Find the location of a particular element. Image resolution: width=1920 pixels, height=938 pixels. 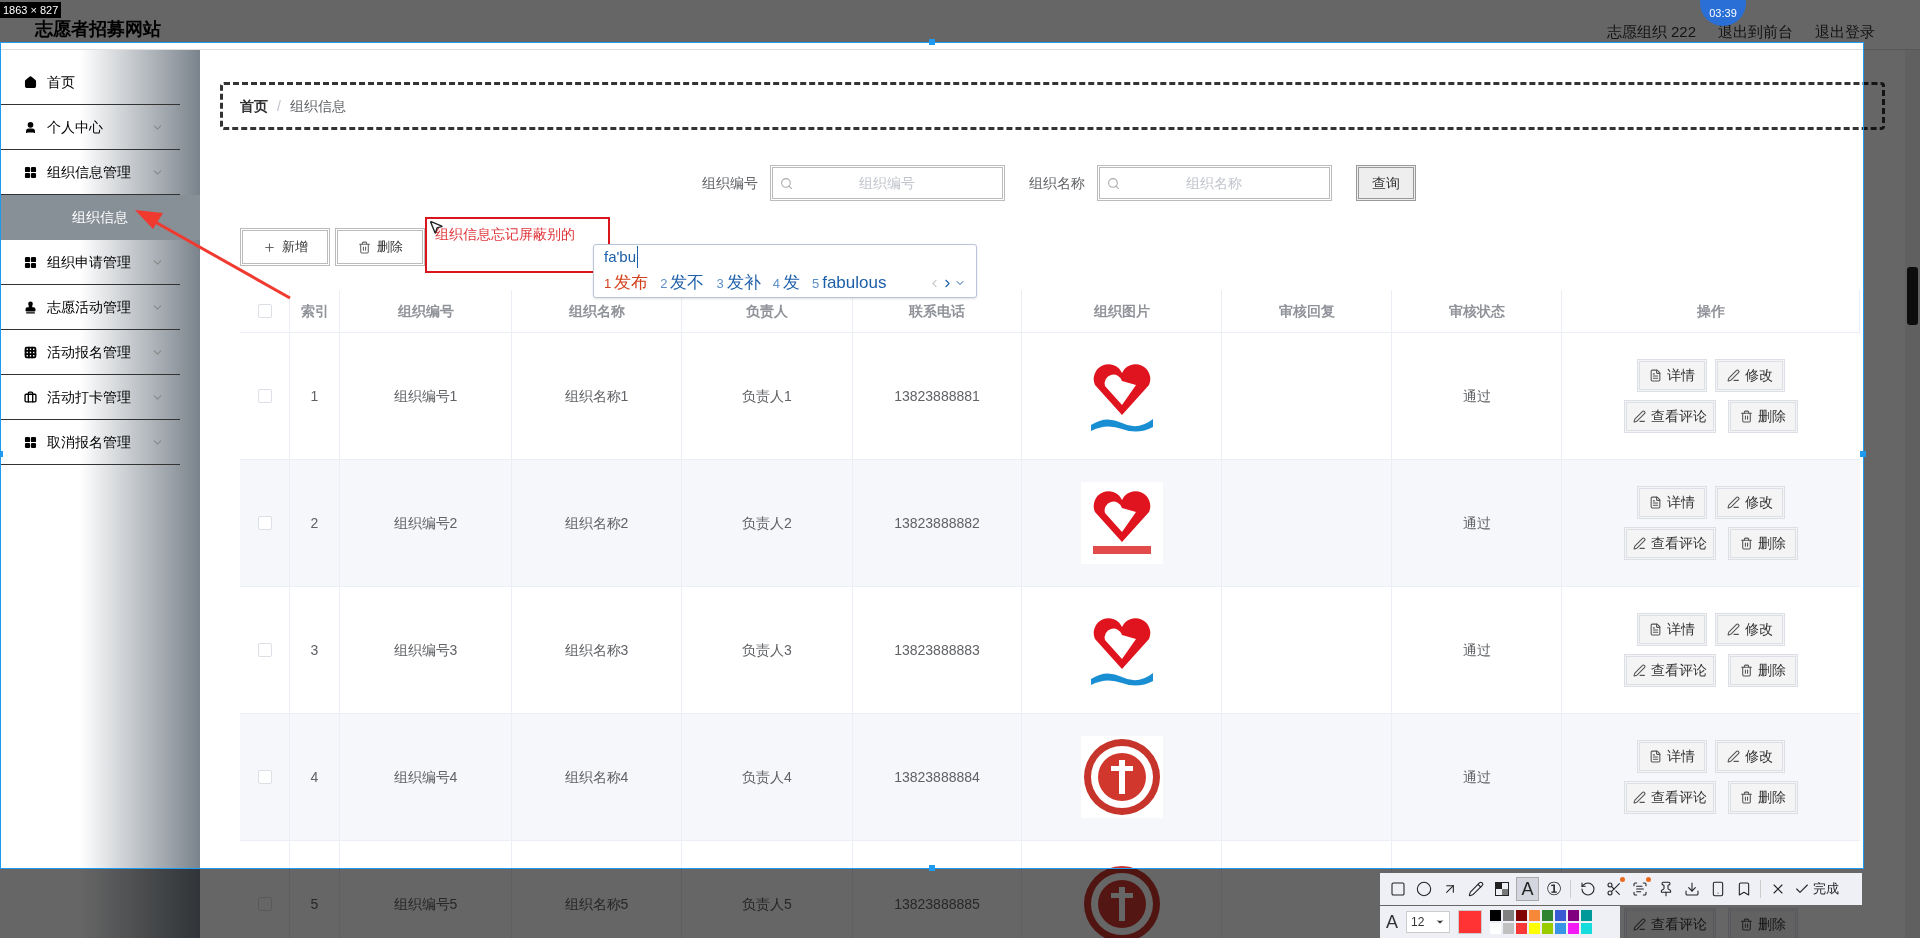

number-tool: ① is located at coordinates (1553, 889).